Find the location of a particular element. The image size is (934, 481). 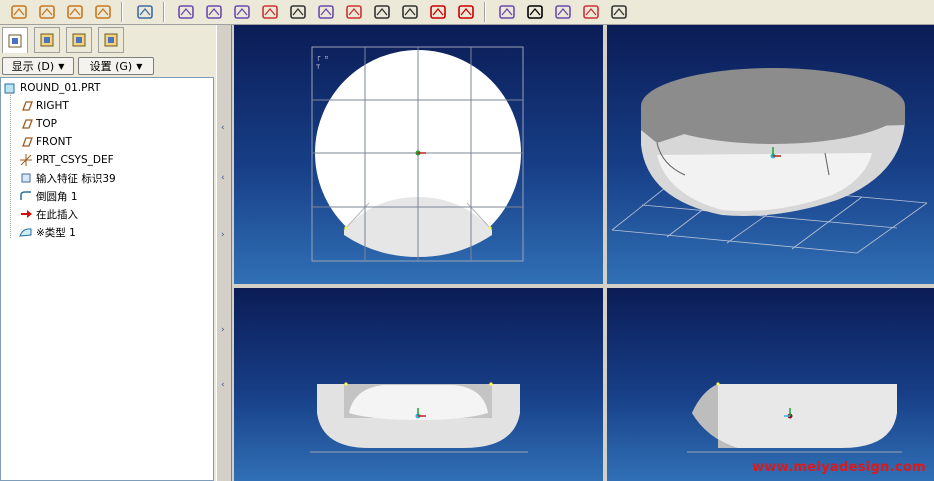

top-view-graphic: ┌ ▫ ⊤ is located at coordinates (417, 154).